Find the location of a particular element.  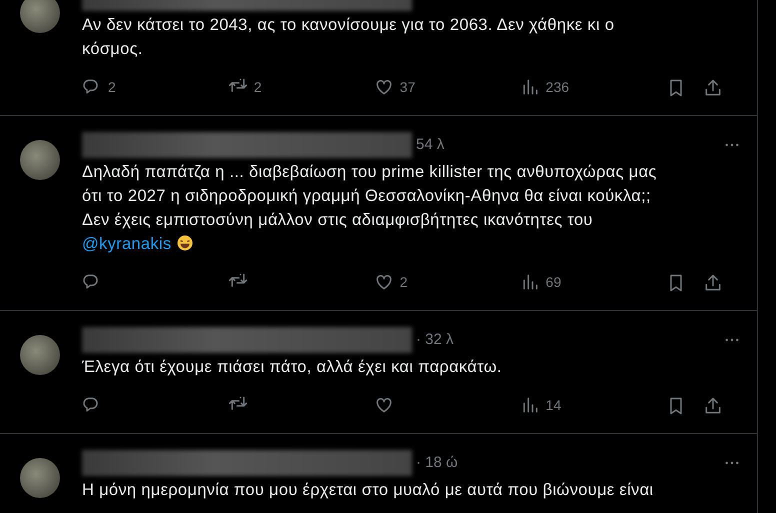

tweet-time: · 18 ώ is located at coordinates (437, 463).